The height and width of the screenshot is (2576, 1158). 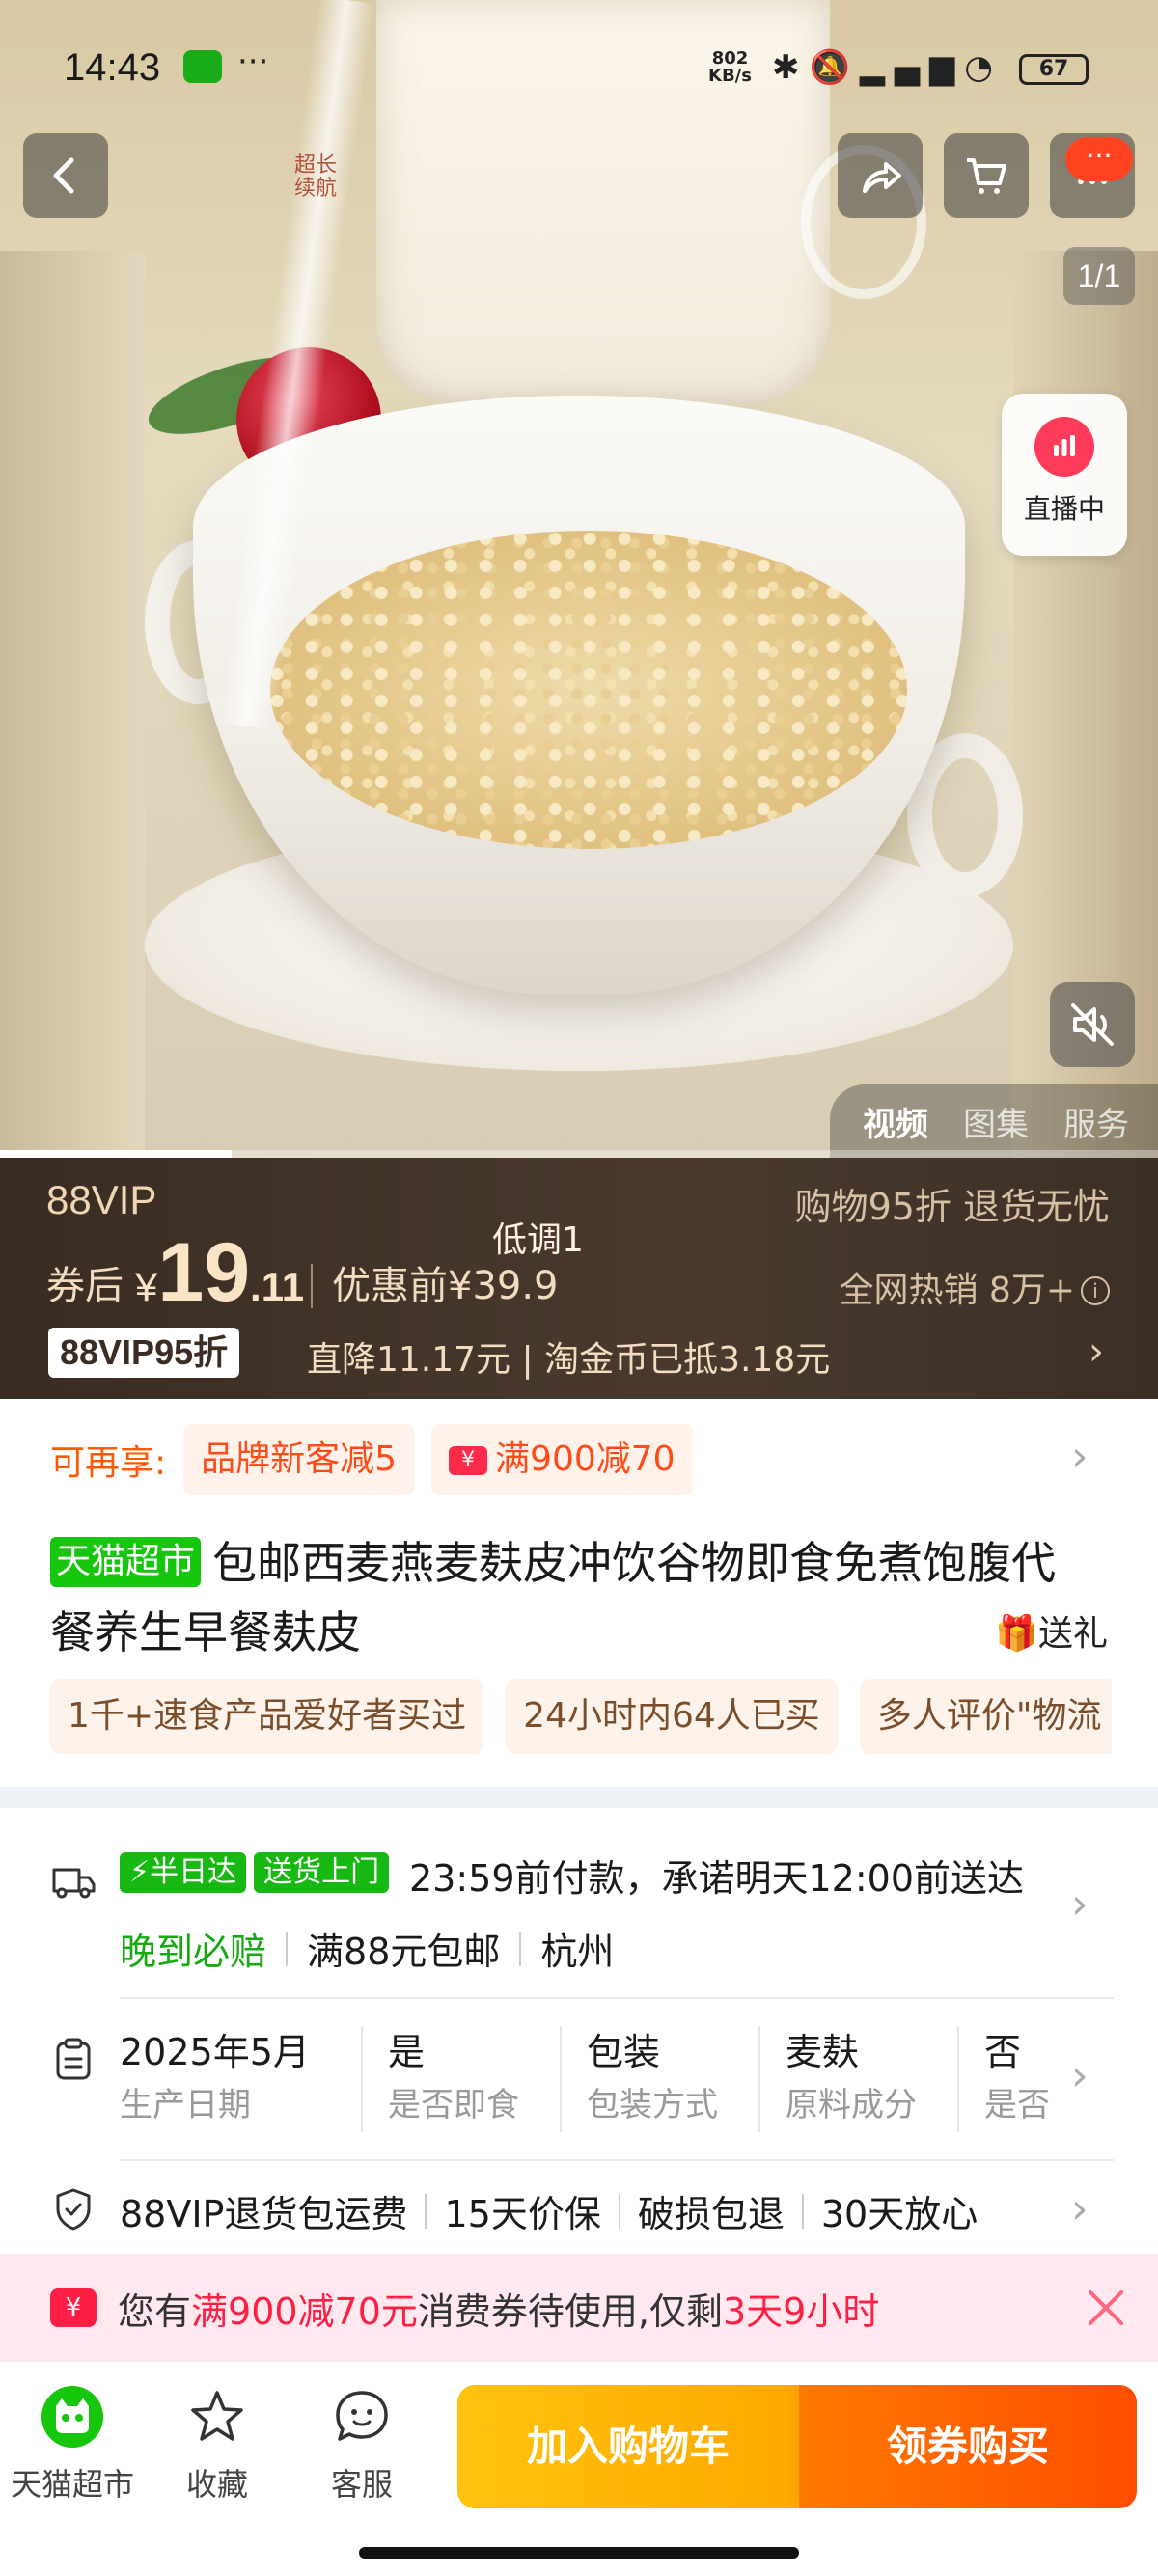 I want to click on coupon-amount: 满900减70元, so click(x=304, y=2311).